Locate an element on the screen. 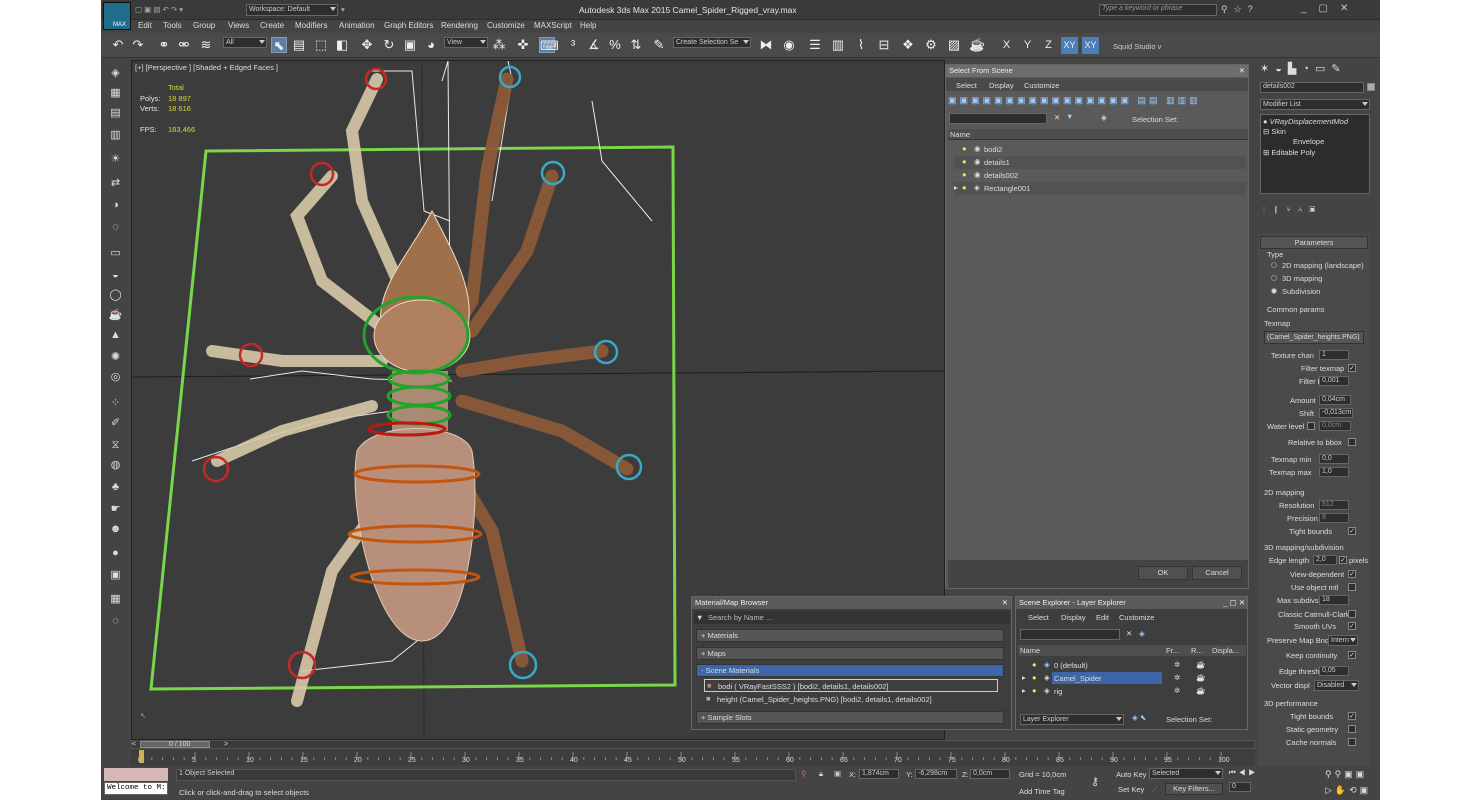 The height and width of the screenshot is (800, 1480). teapot-icon: ☕ is located at coordinates (115, 315).